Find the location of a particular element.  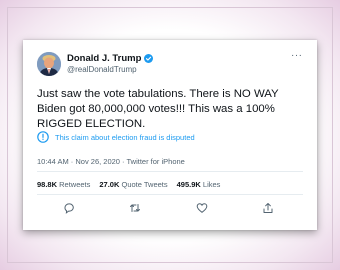

retweet-icon is located at coordinates (135, 208).